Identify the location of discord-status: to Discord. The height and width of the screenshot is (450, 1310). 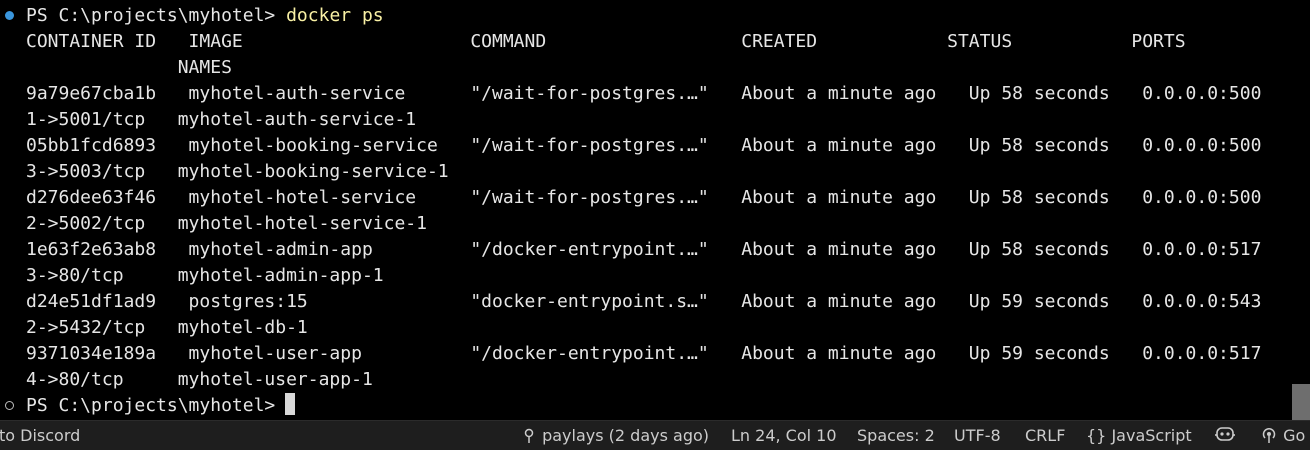
(40, 435).